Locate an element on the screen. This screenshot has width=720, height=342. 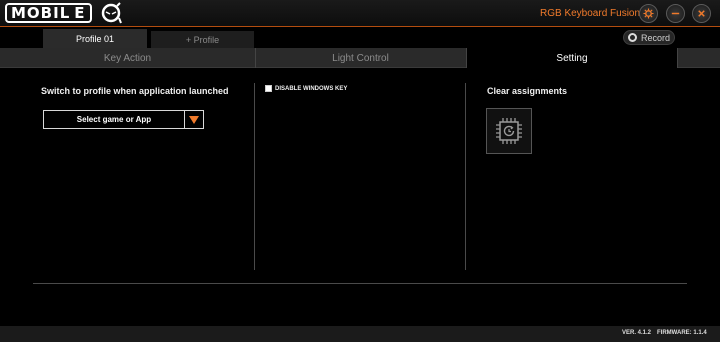
disable-windows-key-checkbox is located at coordinates (268, 88).